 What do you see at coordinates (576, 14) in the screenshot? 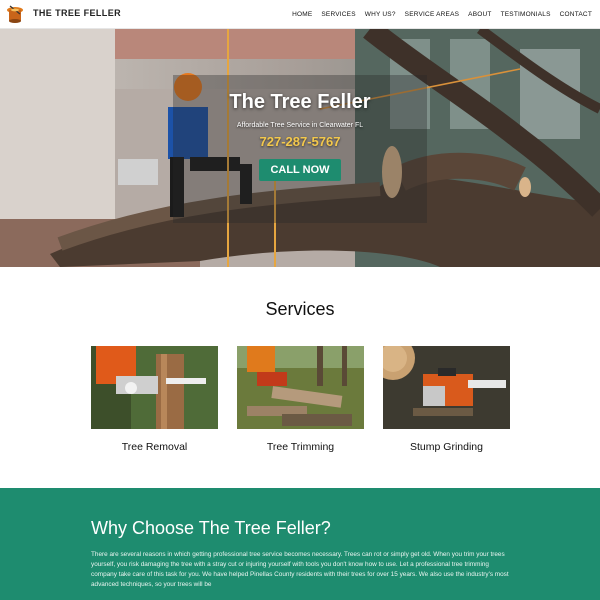
I see `nav-contact: CONTACT` at bounding box center [576, 14].